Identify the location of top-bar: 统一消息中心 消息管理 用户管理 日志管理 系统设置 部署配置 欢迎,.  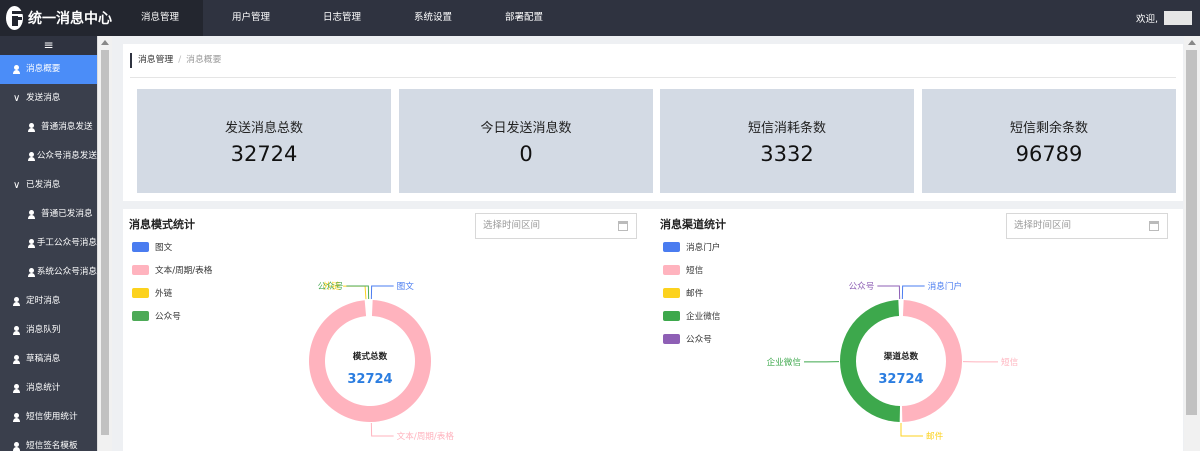
(600, 18).